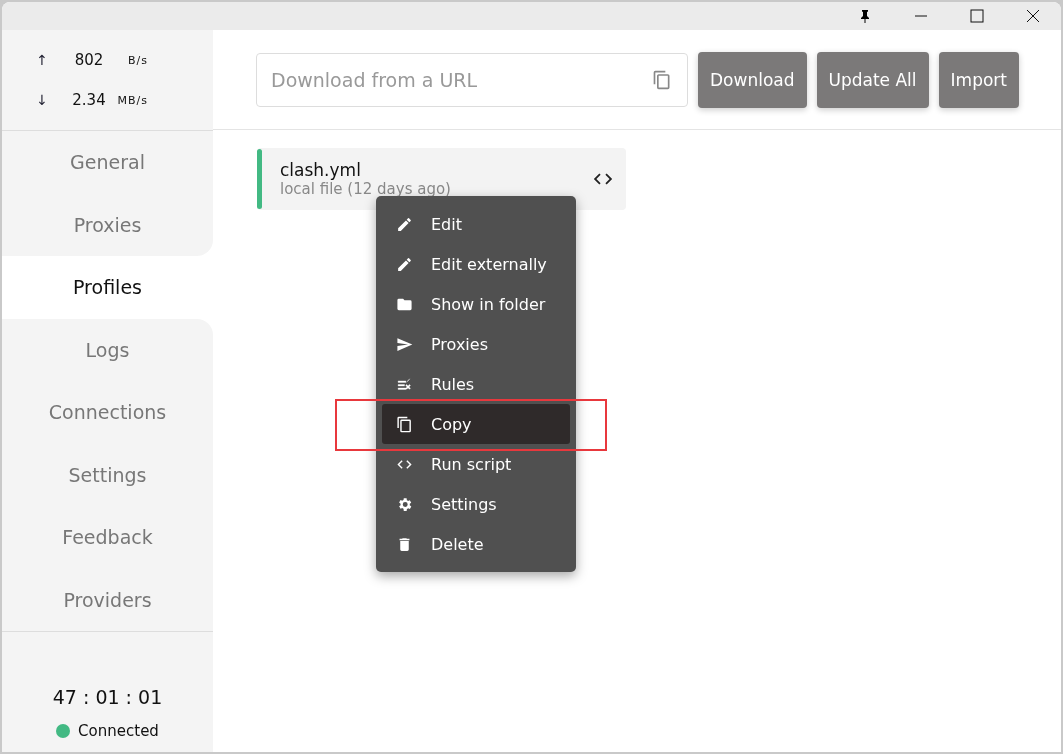  Describe the element at coordinates (476, 344) in the screenshot. I see `menu-item: Proxies` at that location.